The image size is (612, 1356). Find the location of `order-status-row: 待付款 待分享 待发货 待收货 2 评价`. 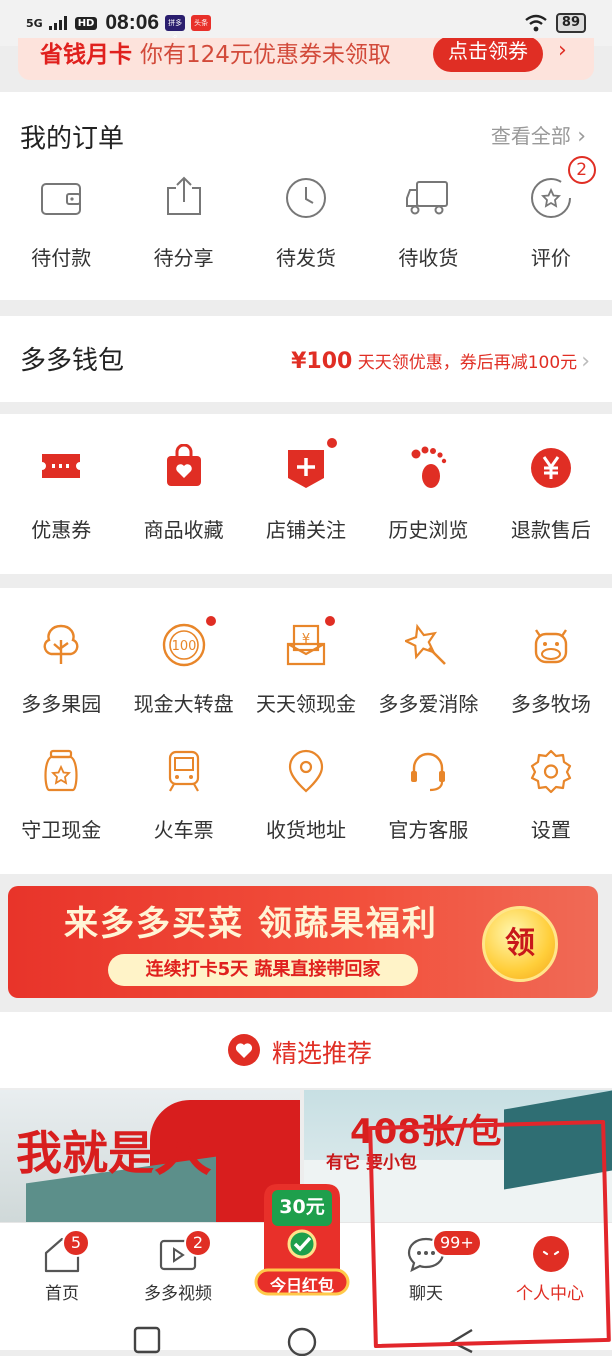

order-status-row: 待付款 待分享 待发货 待收货 2 评价 is located at coordinates (306, 218).